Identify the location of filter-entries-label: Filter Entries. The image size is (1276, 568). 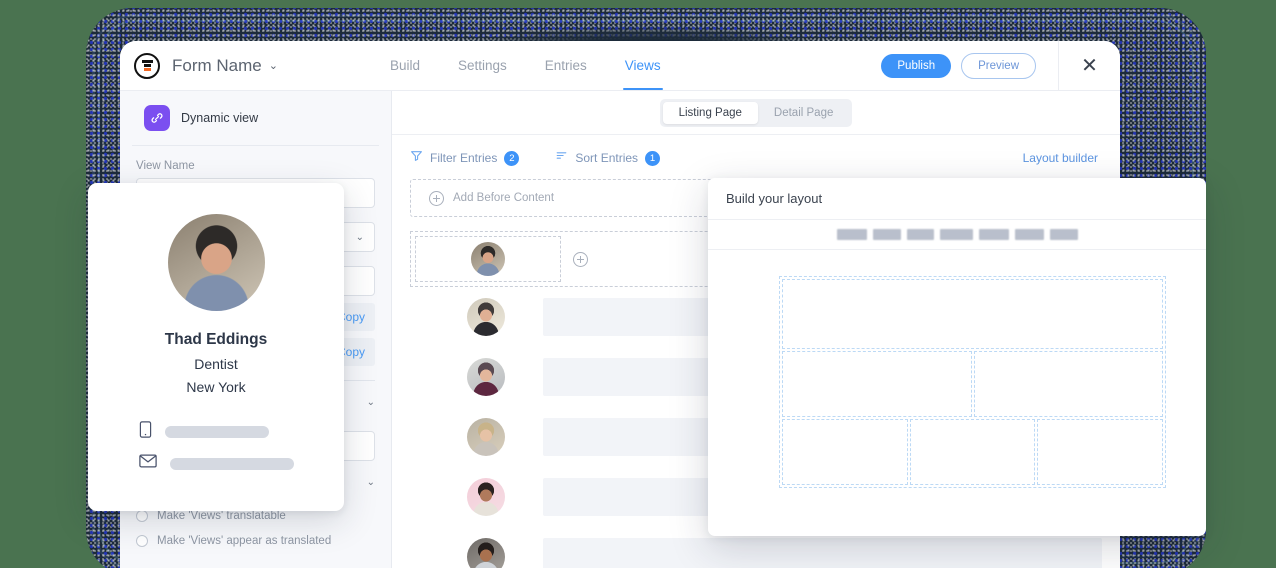
(464, 158).